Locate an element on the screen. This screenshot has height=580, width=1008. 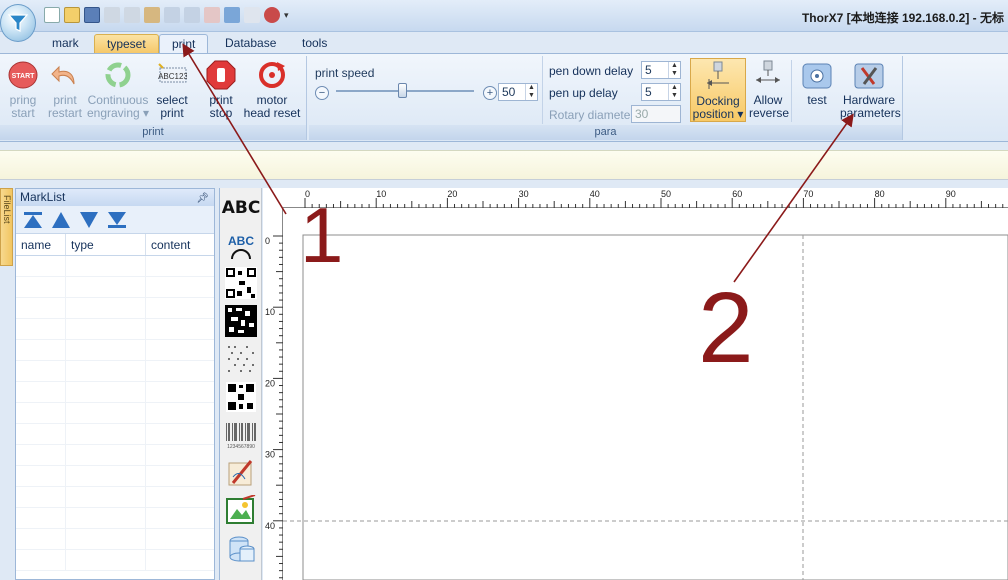
continuous-engraving-button: Continuous engraving ▾ is located at coordinates (118, 90).